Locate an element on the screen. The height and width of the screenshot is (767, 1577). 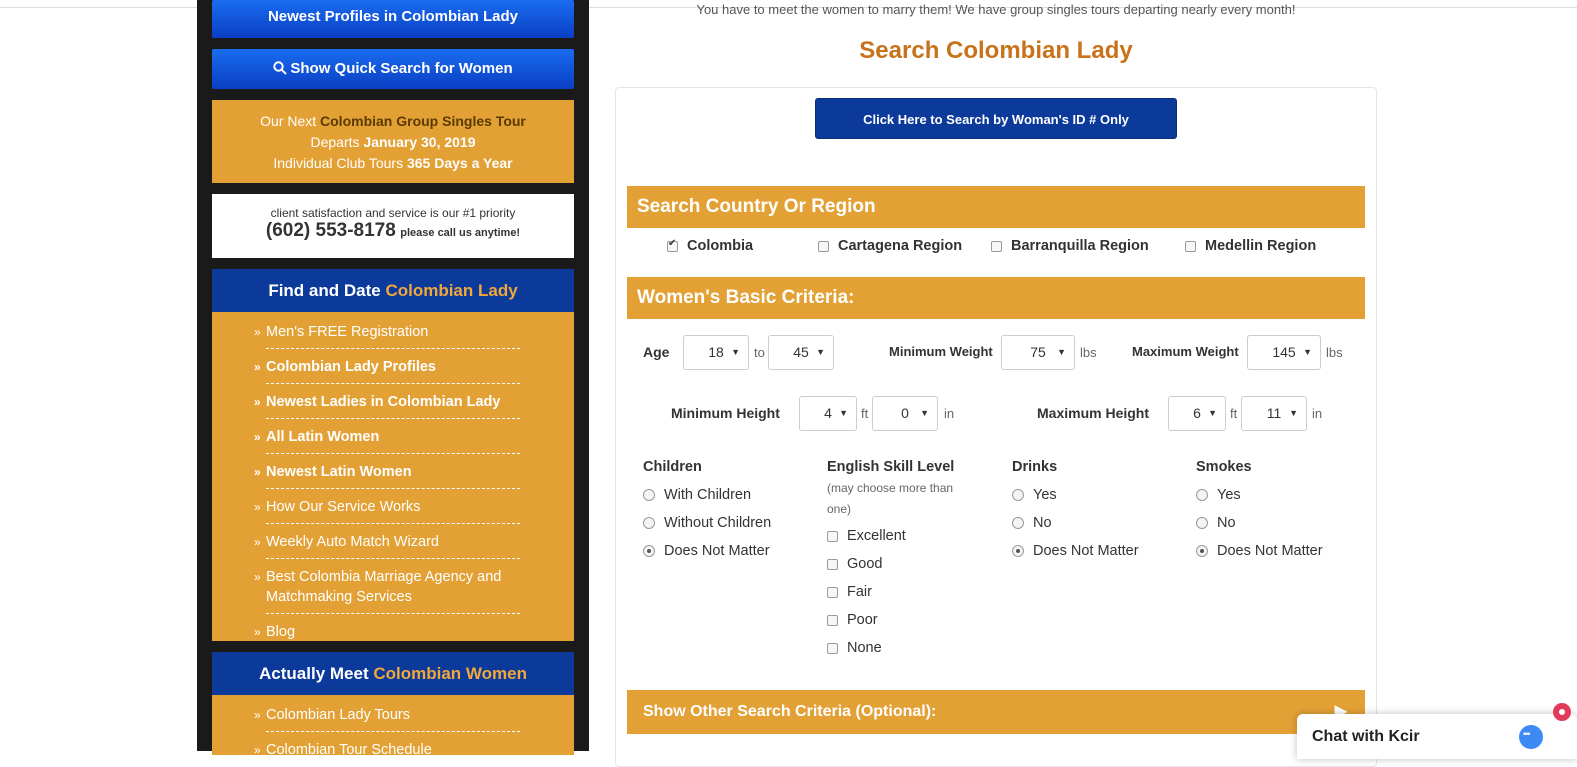
age-to-select: 45 ▼ is located at coordinates (801, 352).